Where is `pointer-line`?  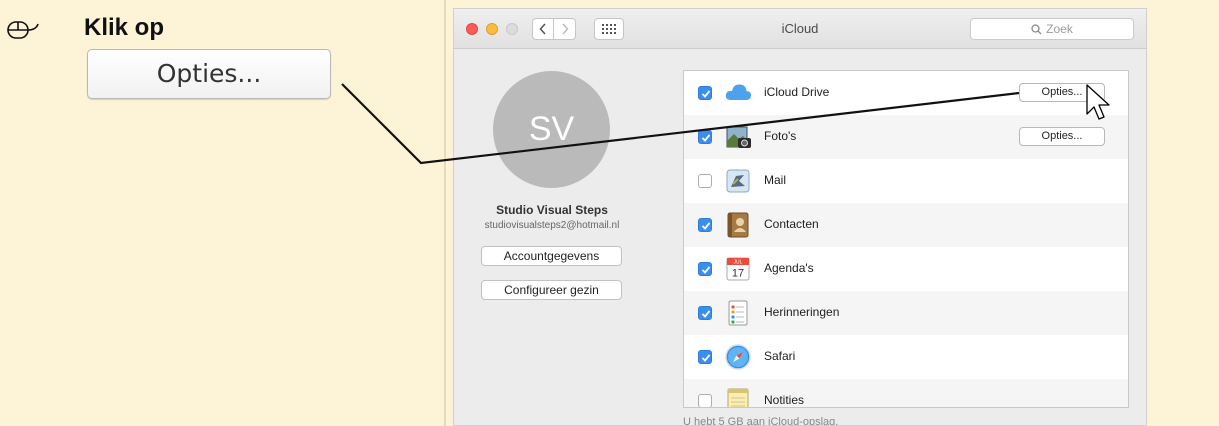 pointer-line is located at coordinates (680, 124).